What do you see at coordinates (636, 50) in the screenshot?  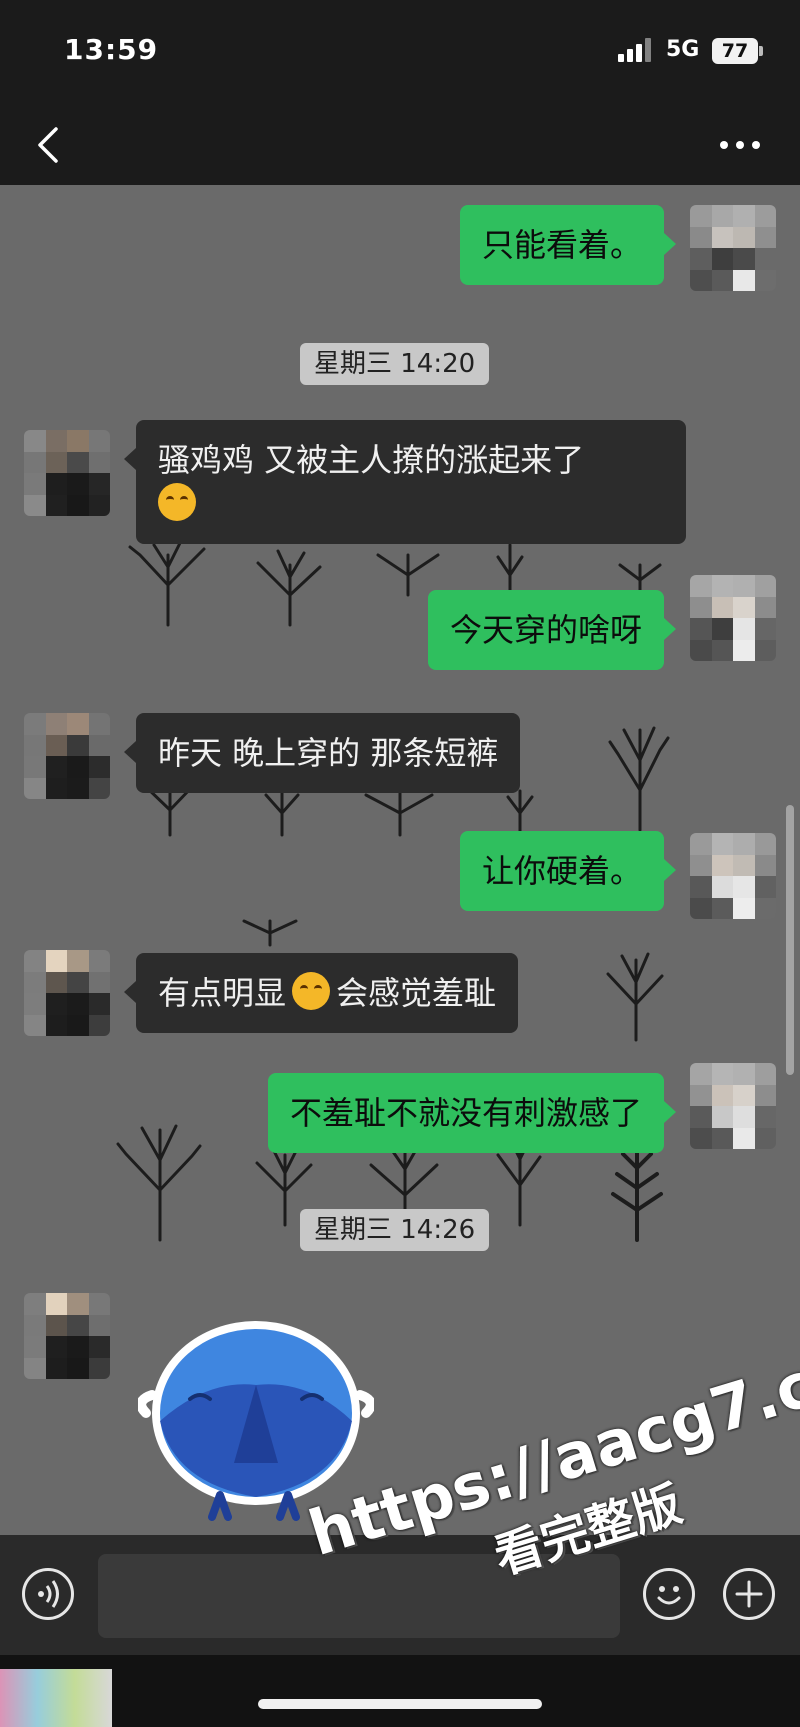 I see `signal-icon` at bounding box center [636, 50].